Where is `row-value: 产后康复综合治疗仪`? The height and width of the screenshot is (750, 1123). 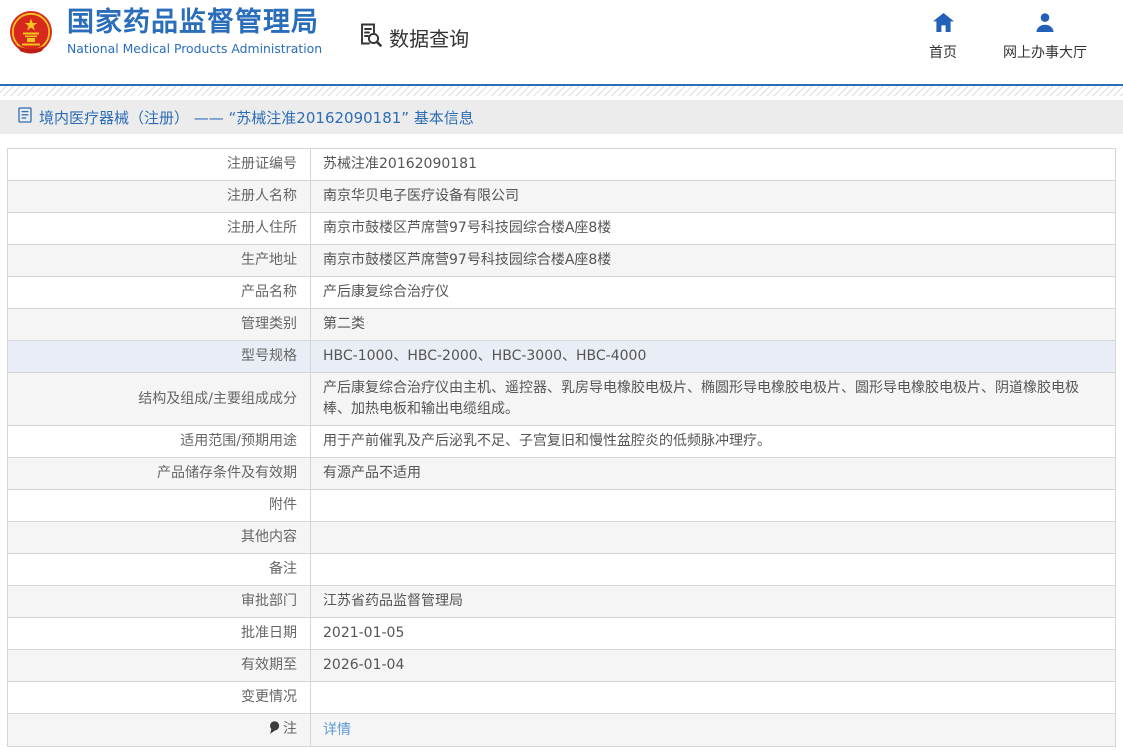
row-value: 产后康复综合治疗仪 is located at coordinates (713, 292).